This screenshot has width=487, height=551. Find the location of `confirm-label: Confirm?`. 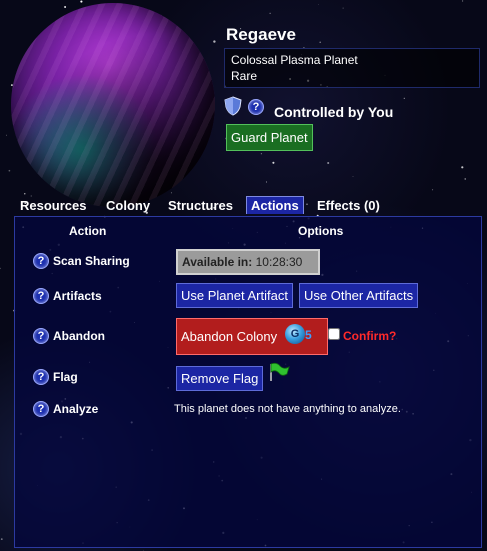

confirm-label: Confirm? is located at coordinates (369, 336).